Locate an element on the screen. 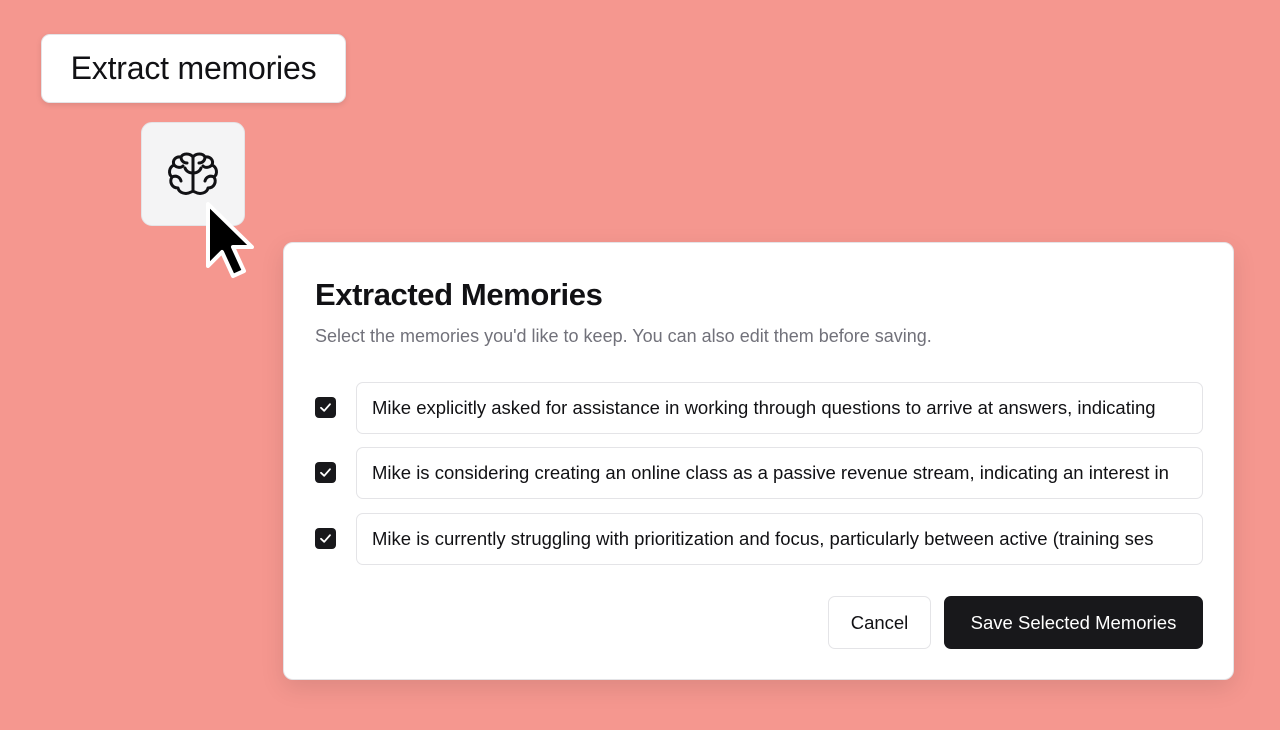 This screenshot has width=1280, height=730. save-selected-memories-button: Save Selected Memories is located at coordinates (1073, 622).